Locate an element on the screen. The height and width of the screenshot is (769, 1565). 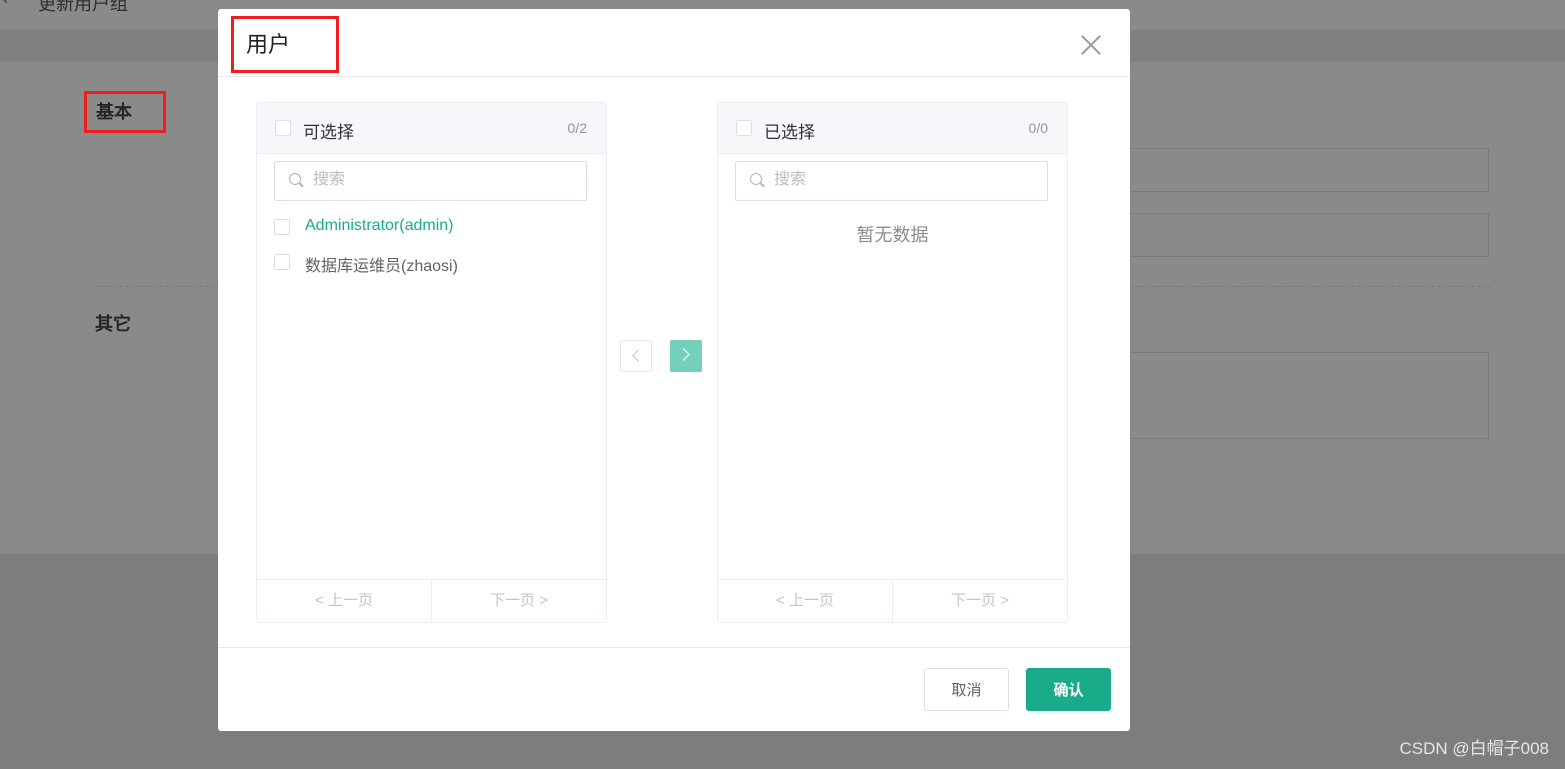
move-right-button is located at coordinates (686, 356).